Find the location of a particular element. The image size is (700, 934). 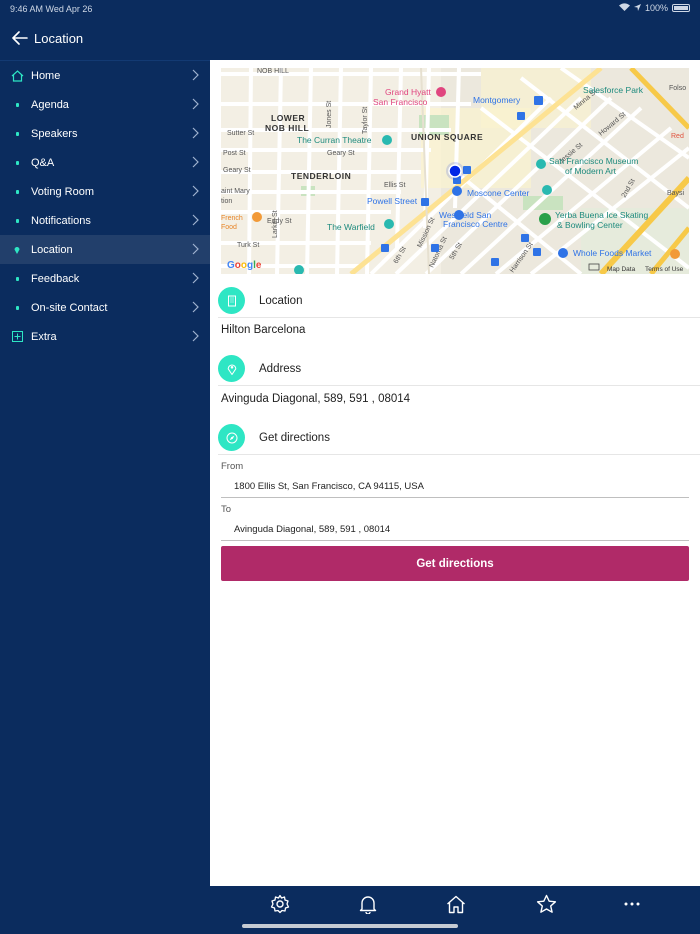

to-label: To is located at coordinates (226, 509).